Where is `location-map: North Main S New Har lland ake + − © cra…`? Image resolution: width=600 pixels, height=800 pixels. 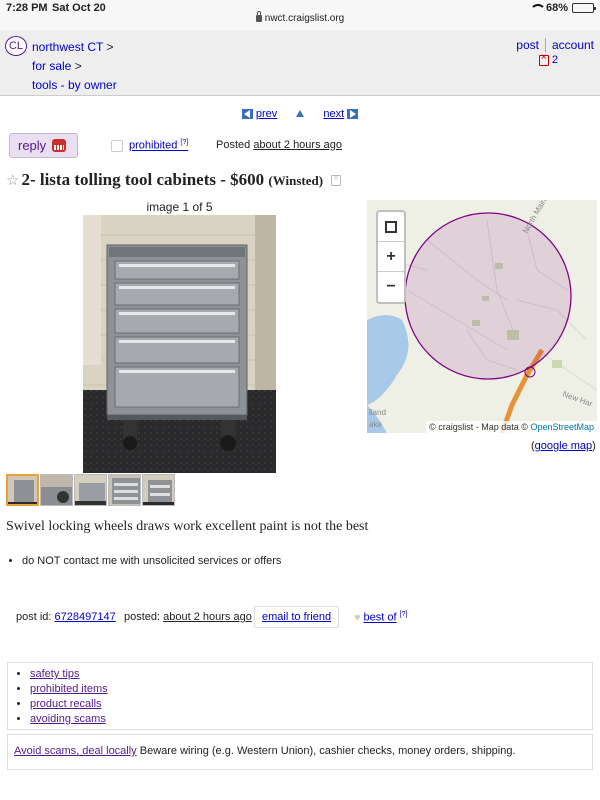 location-map: North Main S New Har lland ake + − © cra… is located at coordinates (482, 316).